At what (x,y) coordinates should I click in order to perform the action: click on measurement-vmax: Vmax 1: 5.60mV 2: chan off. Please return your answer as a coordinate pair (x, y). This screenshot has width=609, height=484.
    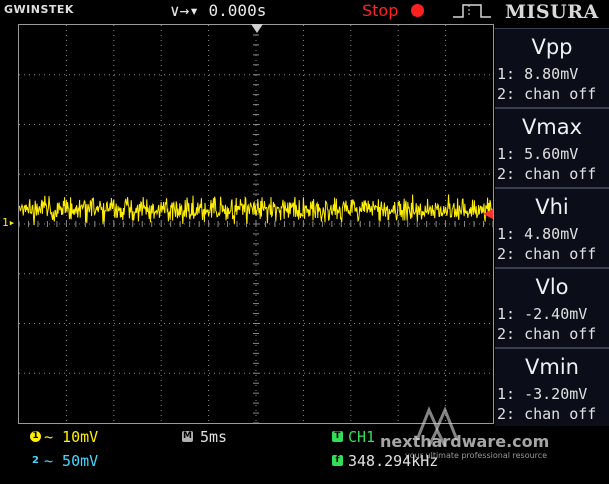
    Looking at the image, I should click on (552, 148).